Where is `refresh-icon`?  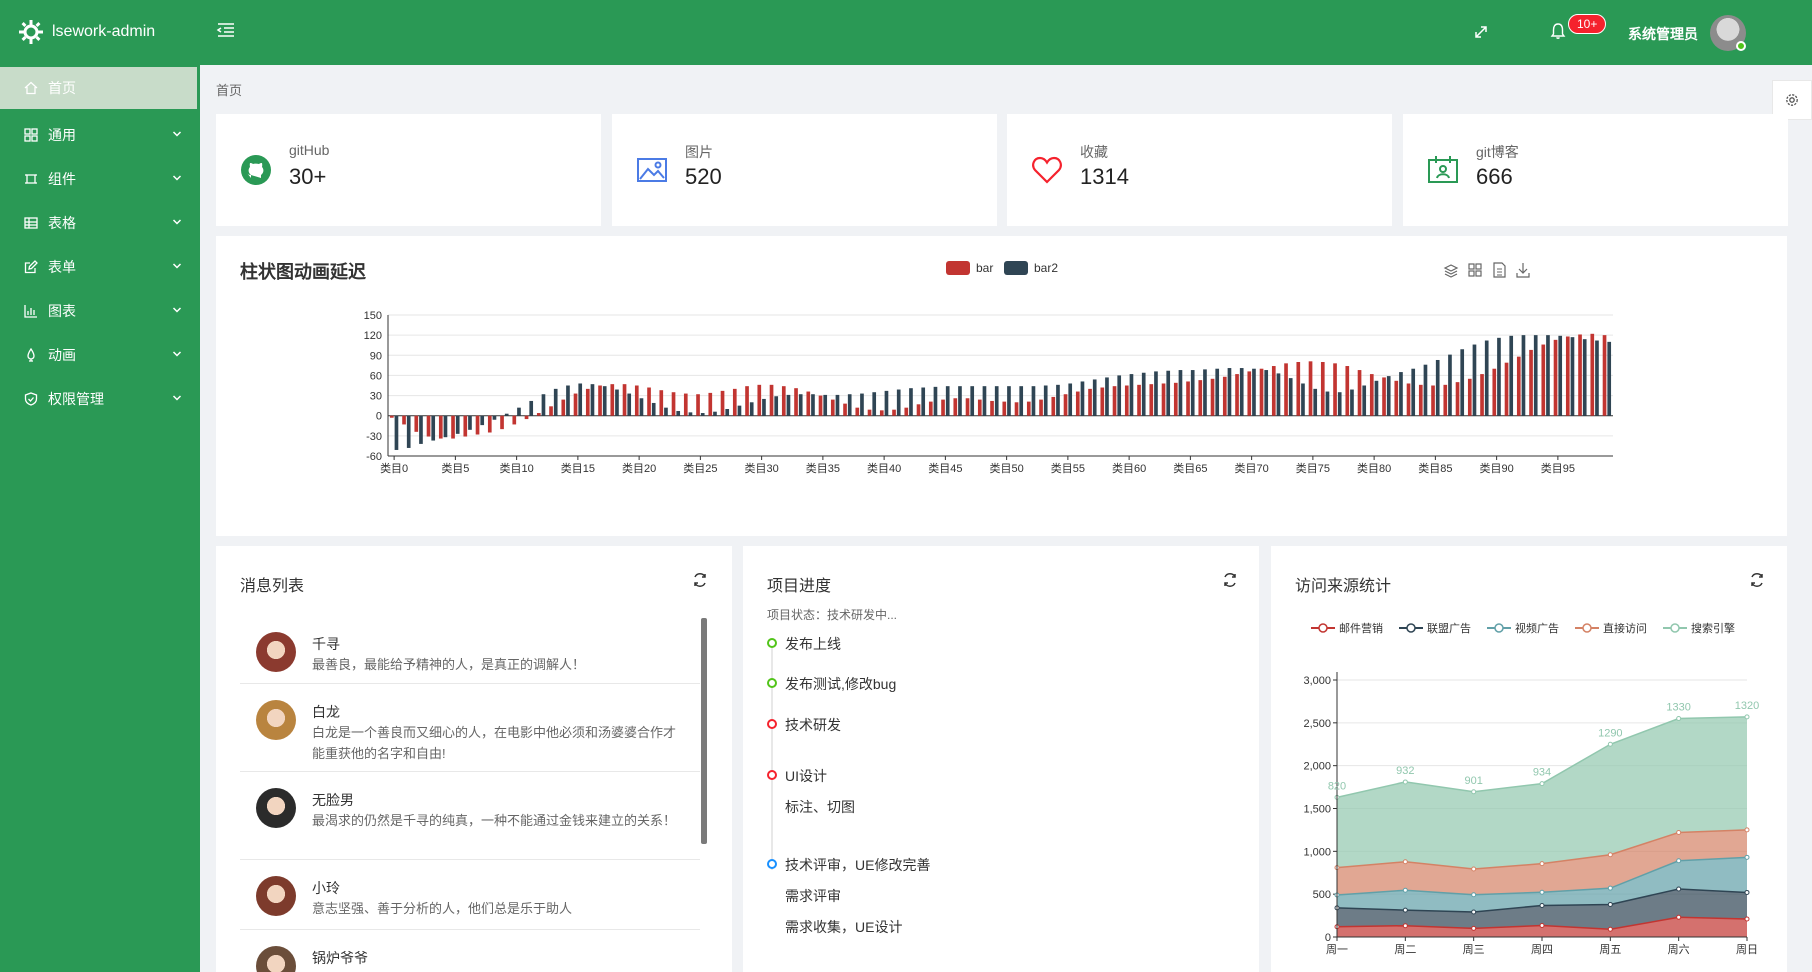 refresh-icon is located at coordinates (700, 580).